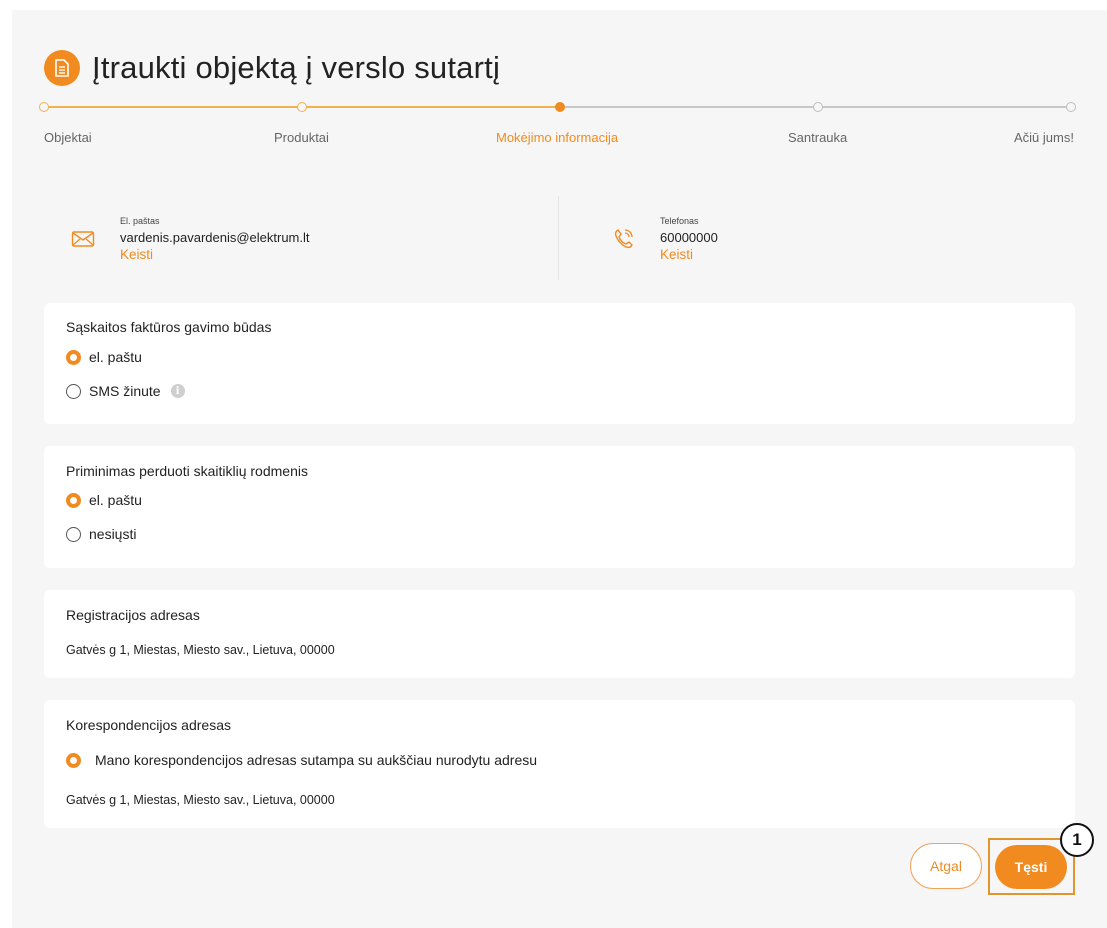  Describe the element at coordinates (133, 615) in the screenshot. I see `registration-address-title: Registracijos adresas` at that location.